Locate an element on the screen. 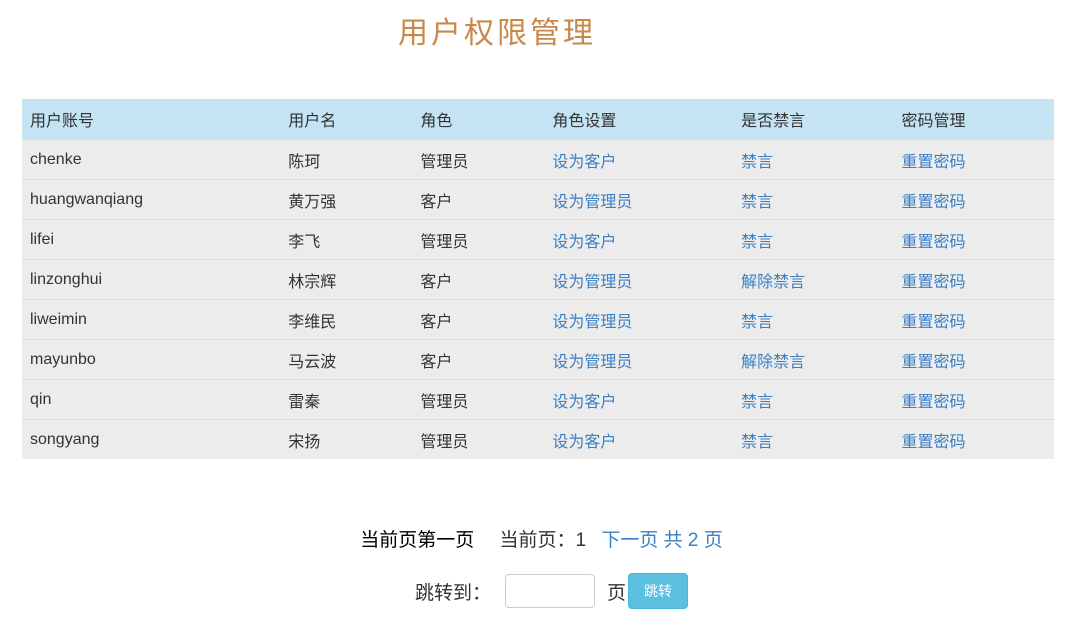 This screenshot has height=630, width=1073. cell-username: 宋扬 is located at coordinates (346, 439).